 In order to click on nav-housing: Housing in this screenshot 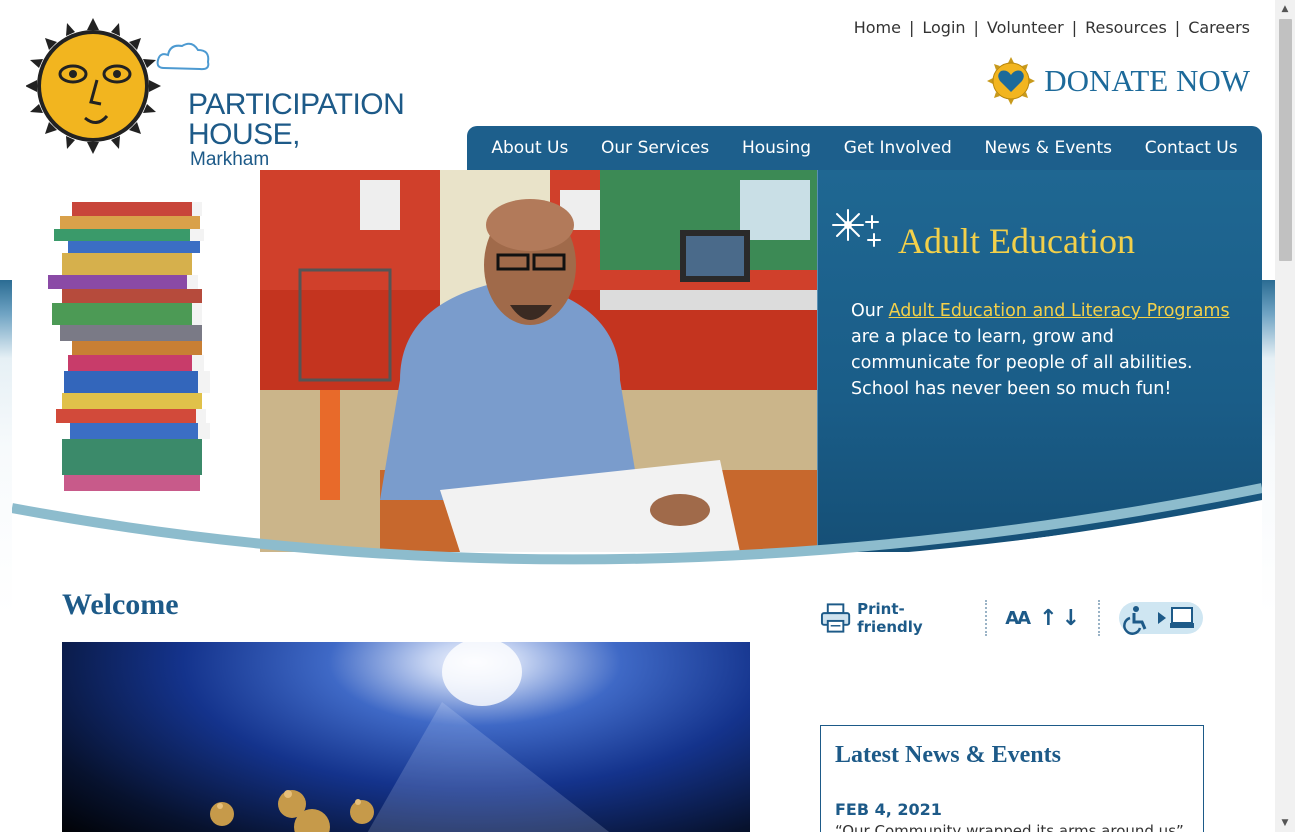, I will do `click(776, 148)`.